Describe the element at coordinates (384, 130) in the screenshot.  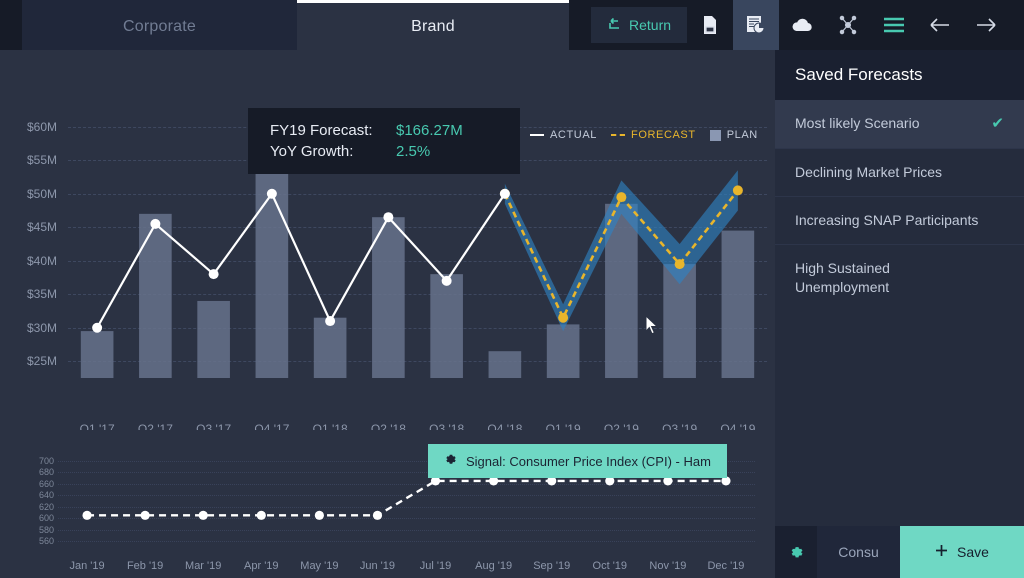
I see `fy19-forecast-row: FY19 Forecast: $166.27M` at that location.